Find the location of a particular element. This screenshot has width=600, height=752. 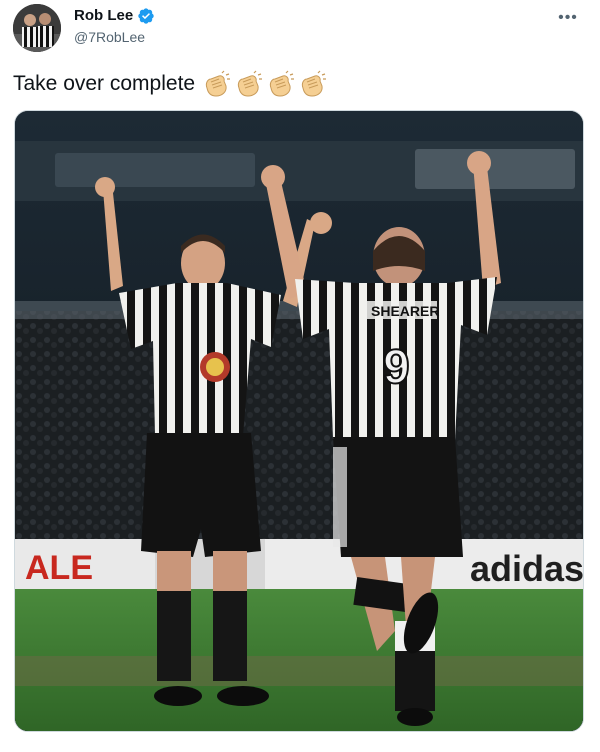

avatar-photo-icon is located at coordinates (37, 28).